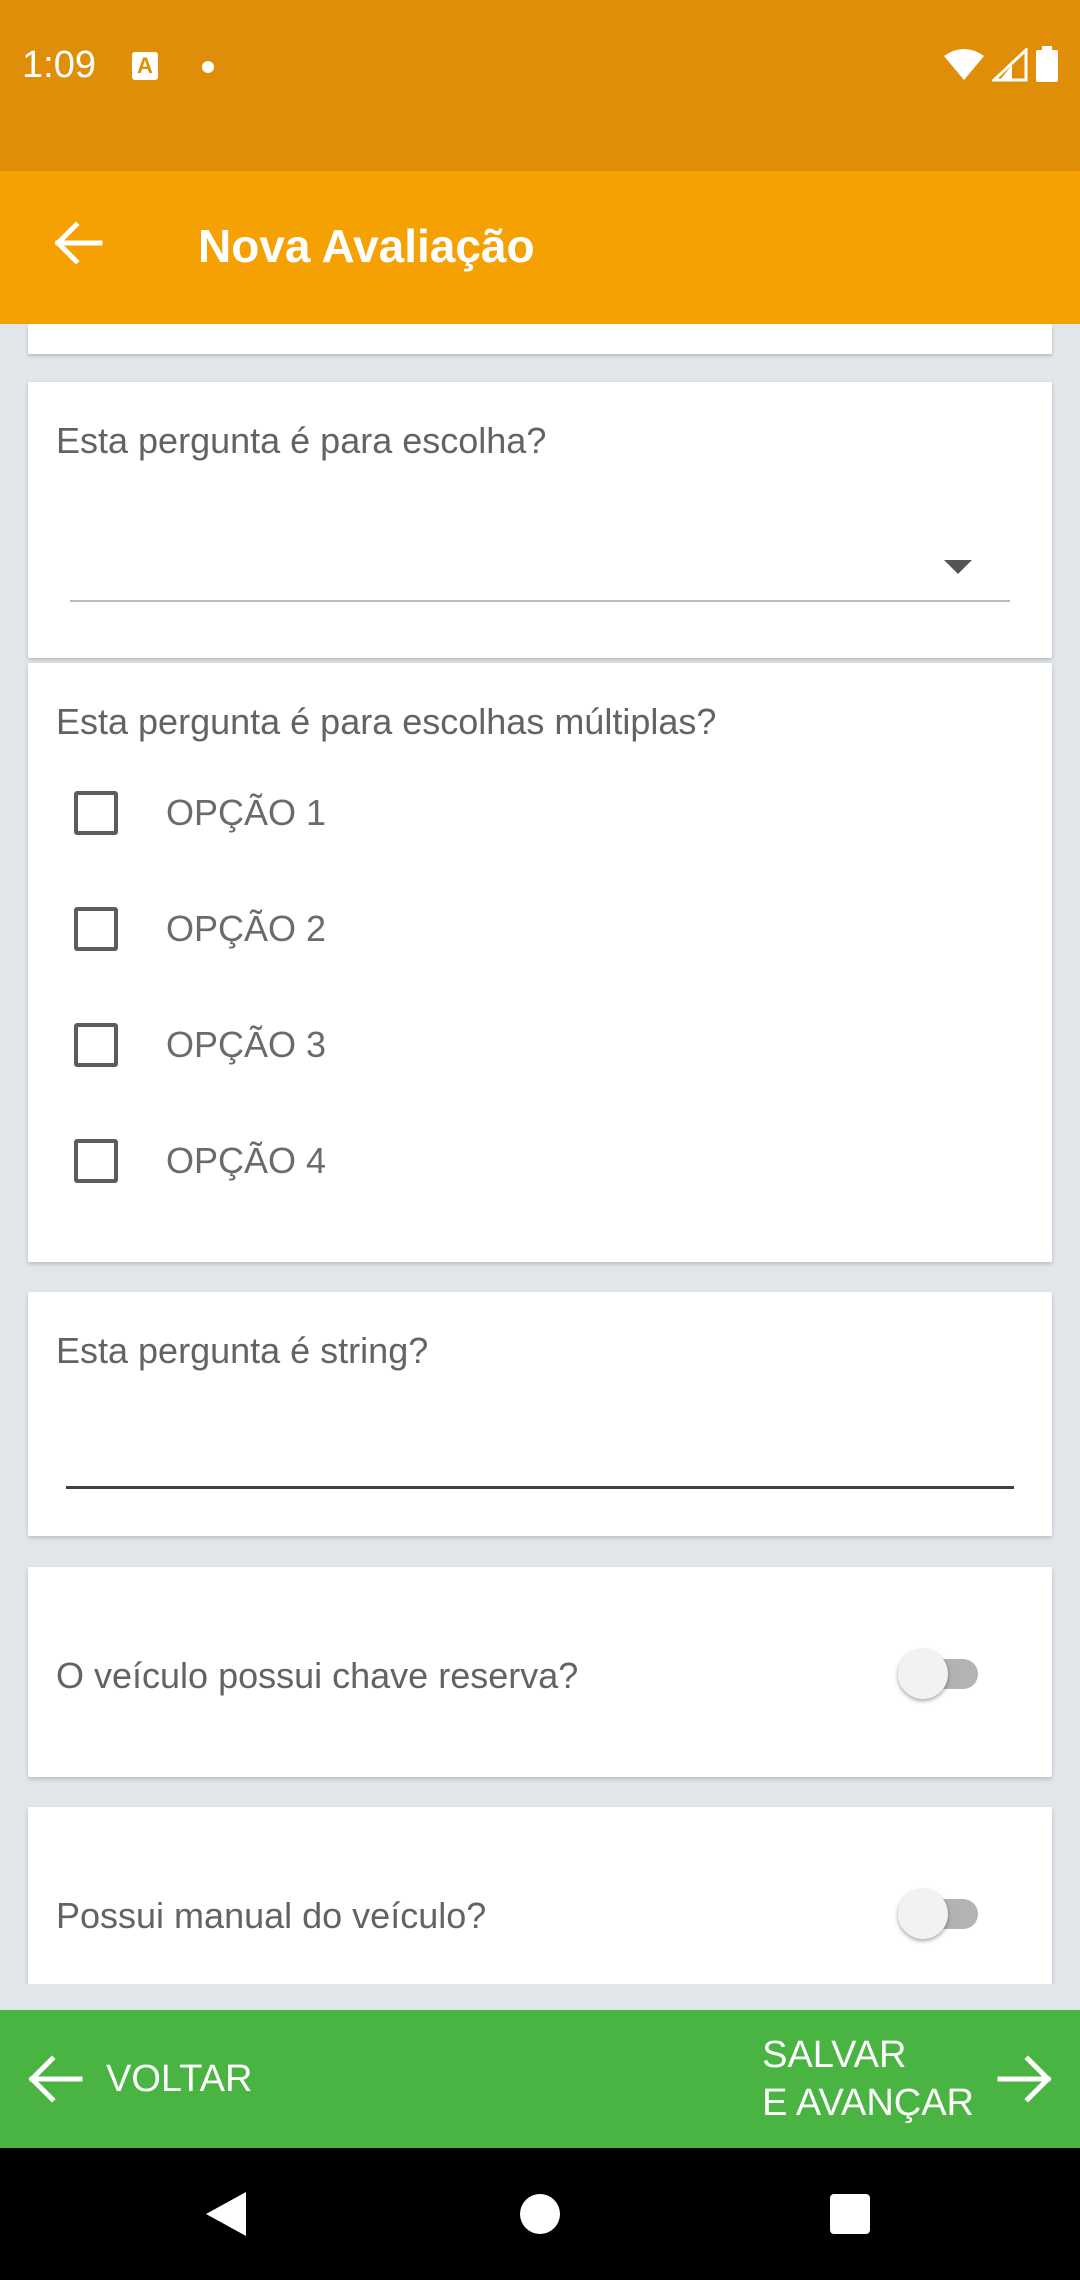 The width and height of the screenshot is (1080, 2280). I want to click on spare-key-toggle, so click(940, 1674).